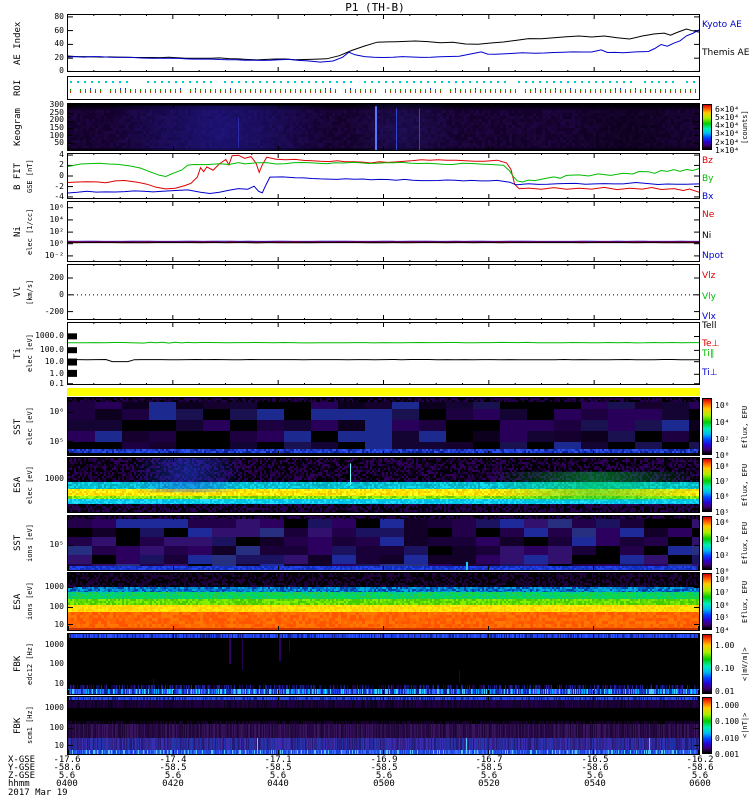 This screenshot has width=750, height=800. What do you see at coordinates (709, 297) in the screenshot?
I see `series-label-vly: Vly` at bounding box center [709, 297].